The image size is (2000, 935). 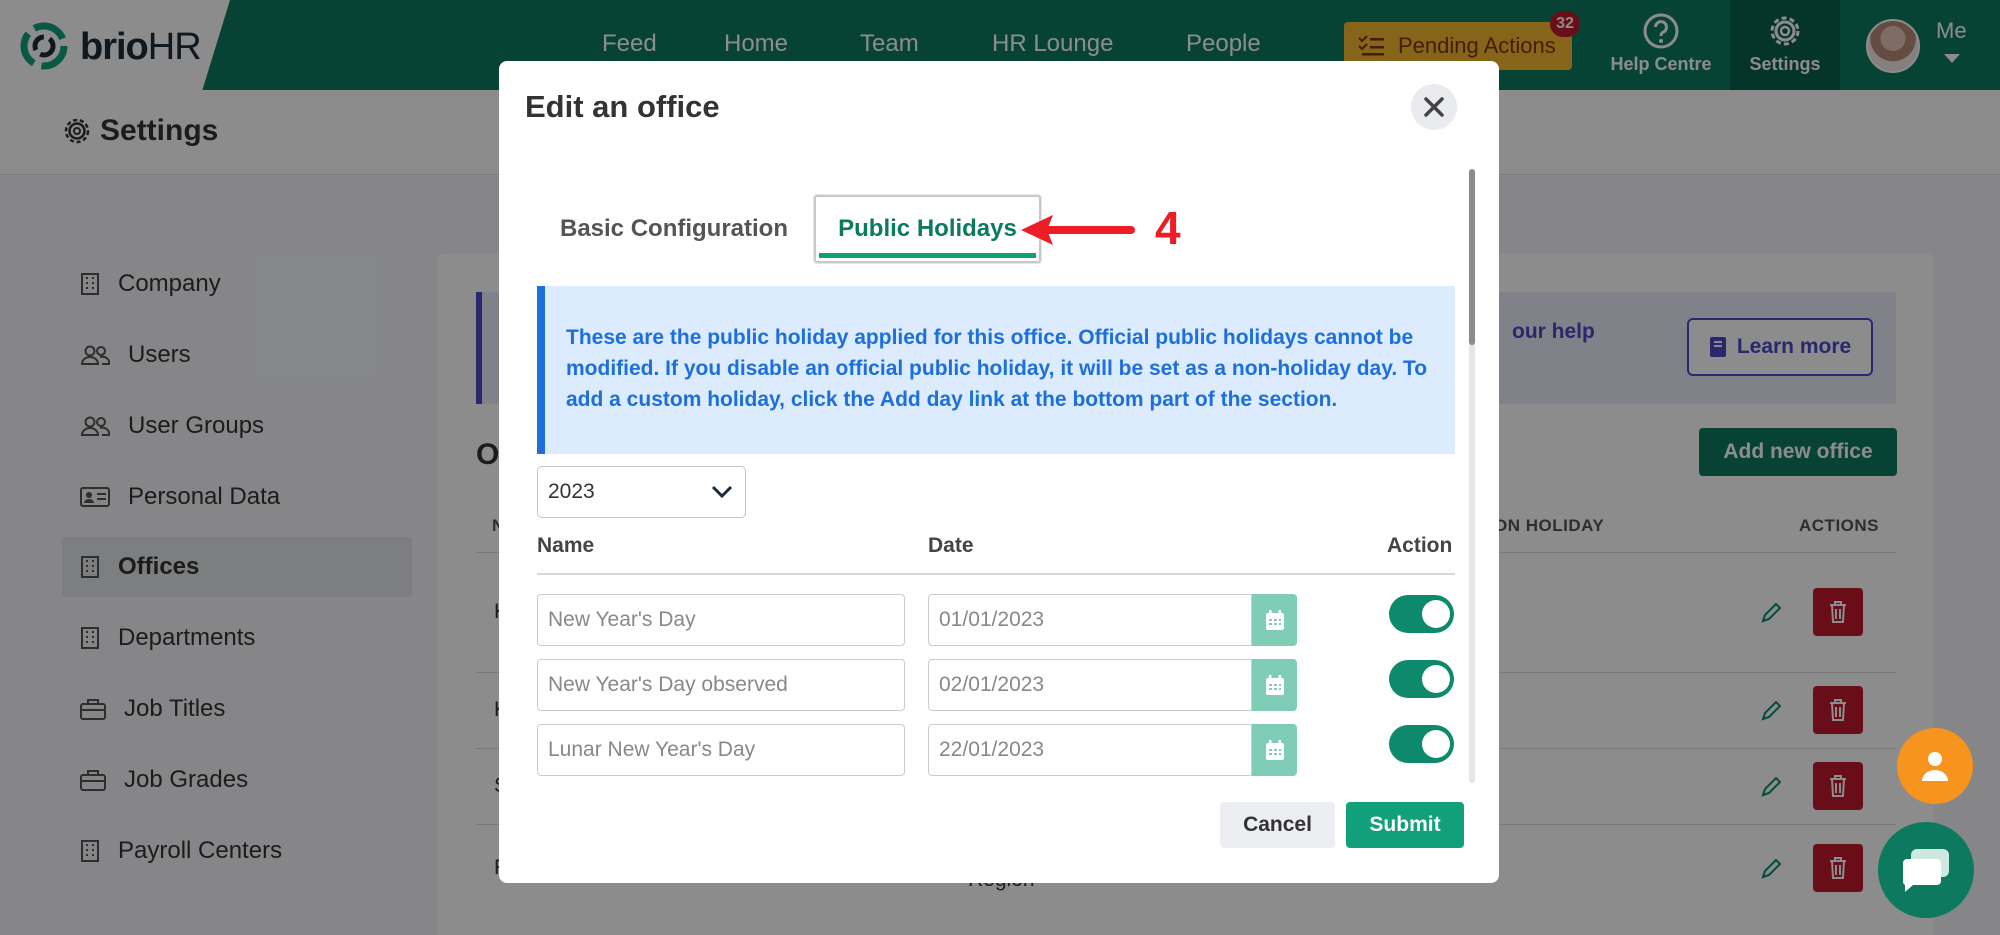 I want to click on column-header-name: Name, so click(x=566, y=545).